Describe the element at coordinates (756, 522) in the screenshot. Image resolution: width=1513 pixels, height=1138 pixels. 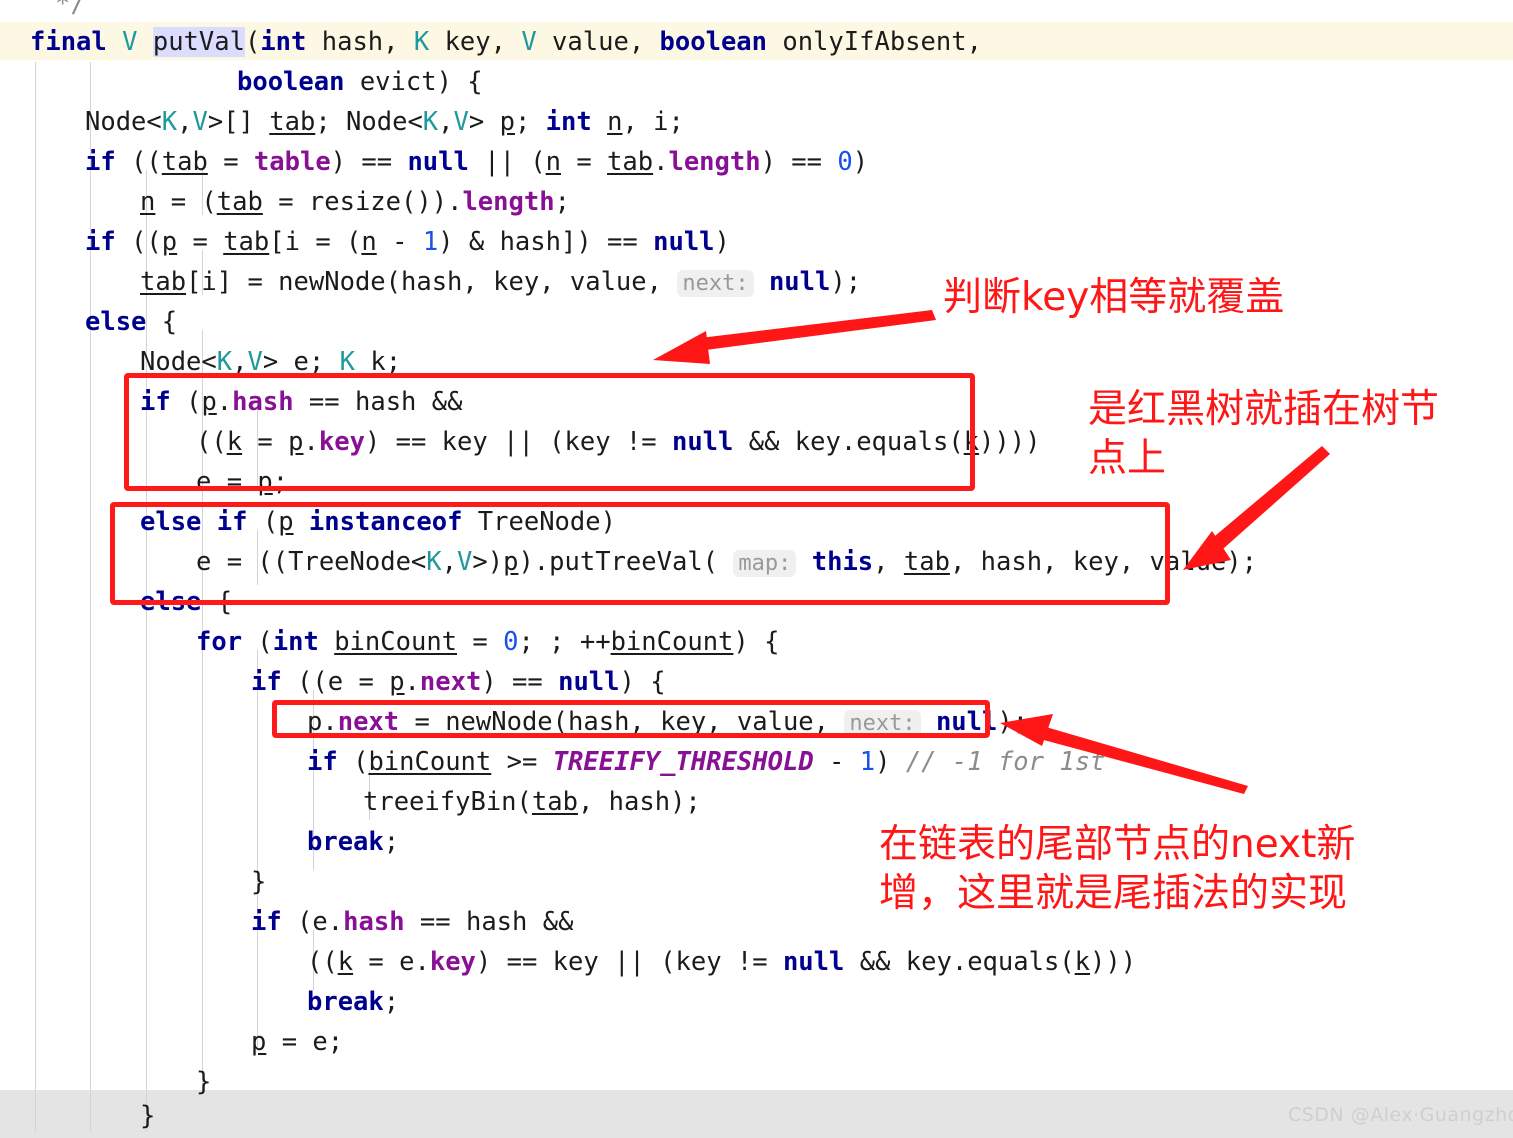
I see `code-line-13: else if (p instanceof TreeNode)` at that location.